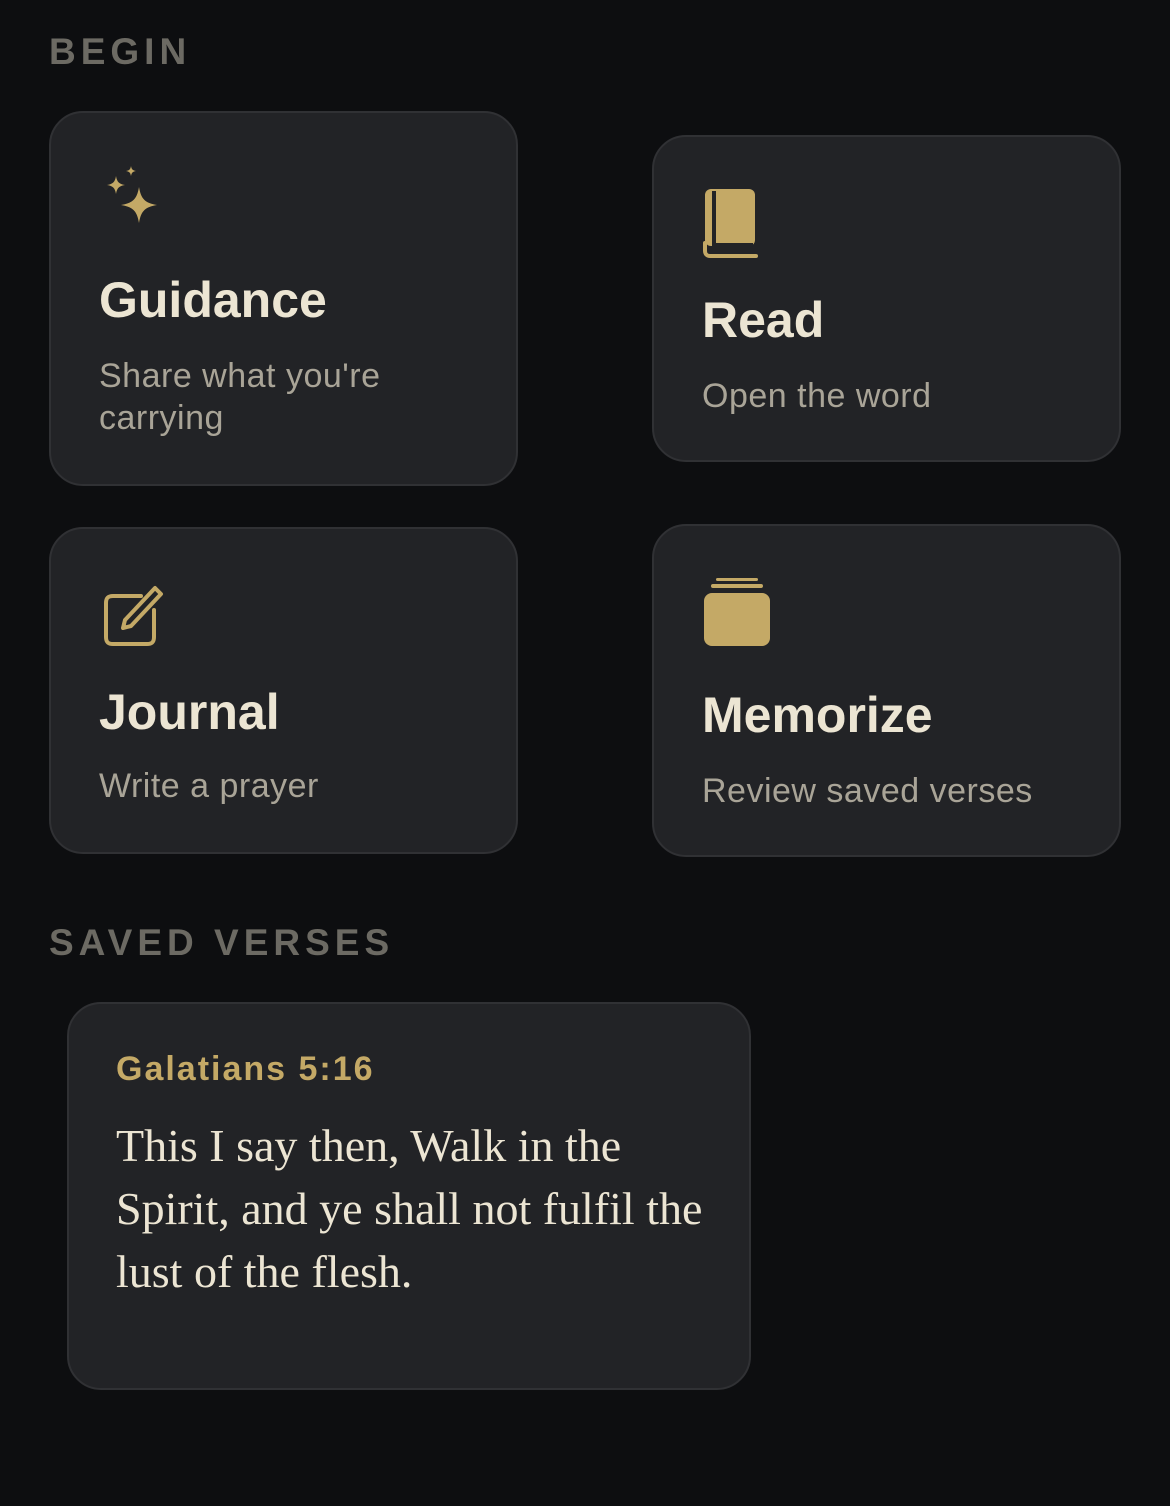  What do you see at coordinates (283, 690) in the screenshot?
I see `journal-card: Journal Write a prayer` at bounding box center [283, 690].